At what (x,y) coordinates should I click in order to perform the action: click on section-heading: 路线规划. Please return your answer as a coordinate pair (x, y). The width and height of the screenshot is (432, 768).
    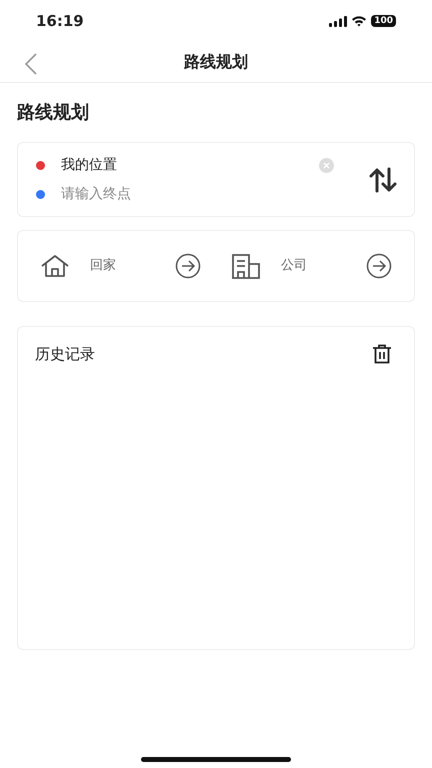
    Looking at the image, I should click on (53, 113).